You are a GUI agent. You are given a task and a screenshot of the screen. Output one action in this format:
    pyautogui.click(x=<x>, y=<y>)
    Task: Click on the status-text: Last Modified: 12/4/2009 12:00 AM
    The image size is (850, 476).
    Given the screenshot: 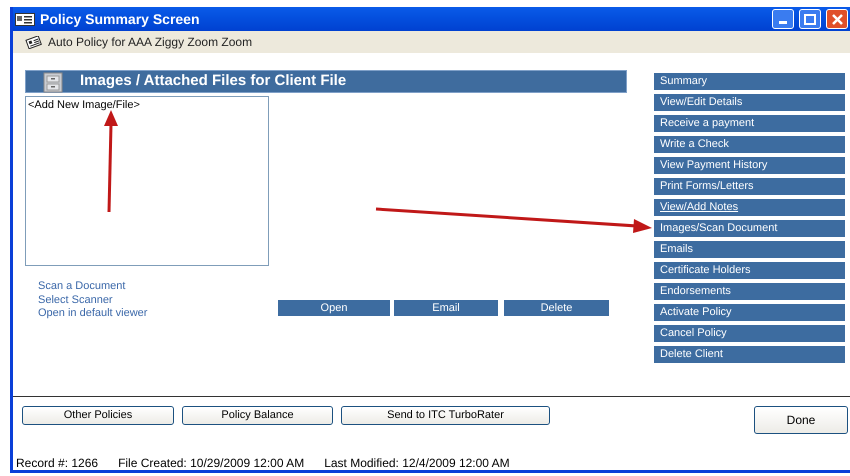 What is the action you would take?
    pyautogui.click(x=417, y=463)
    